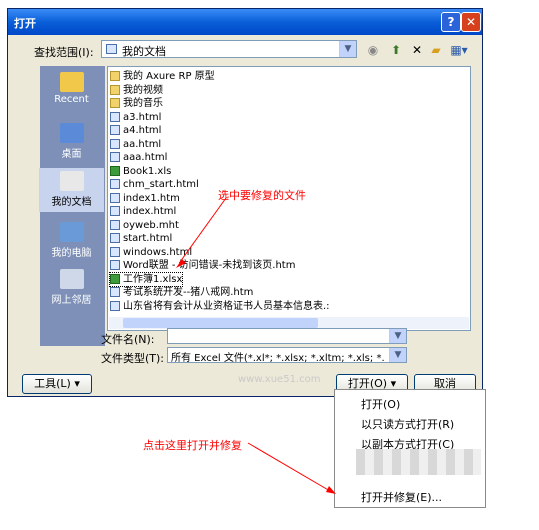 Image resolution: width=539 pixels, height=530 pixels. Describe the element at coordinates (289, 467) in the screenshot. I see `arrow-to-menu` at that location.